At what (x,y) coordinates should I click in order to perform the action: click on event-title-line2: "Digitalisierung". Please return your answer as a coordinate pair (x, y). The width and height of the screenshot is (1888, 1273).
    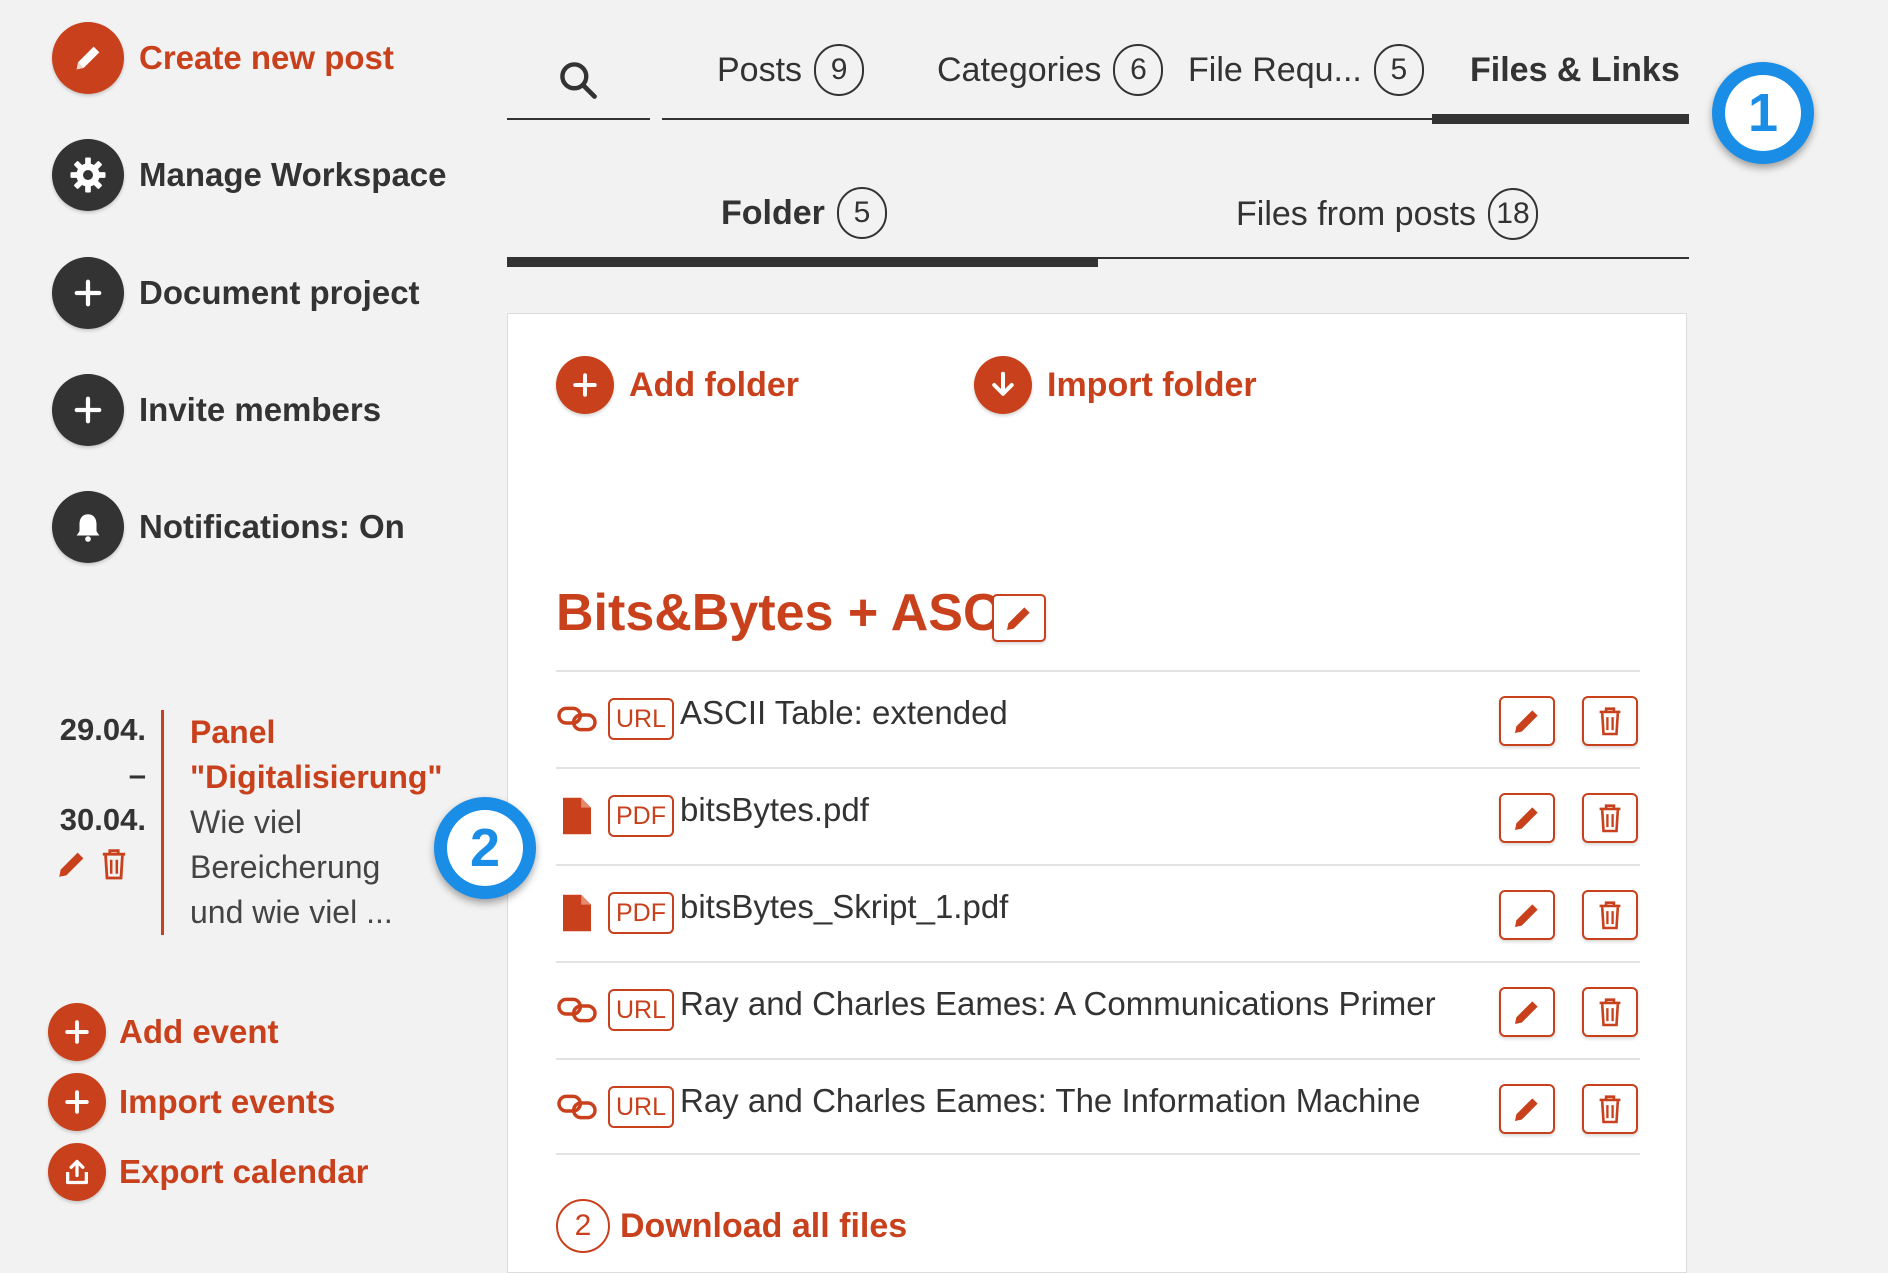
    Looking at the image, I should click on (316, 777).